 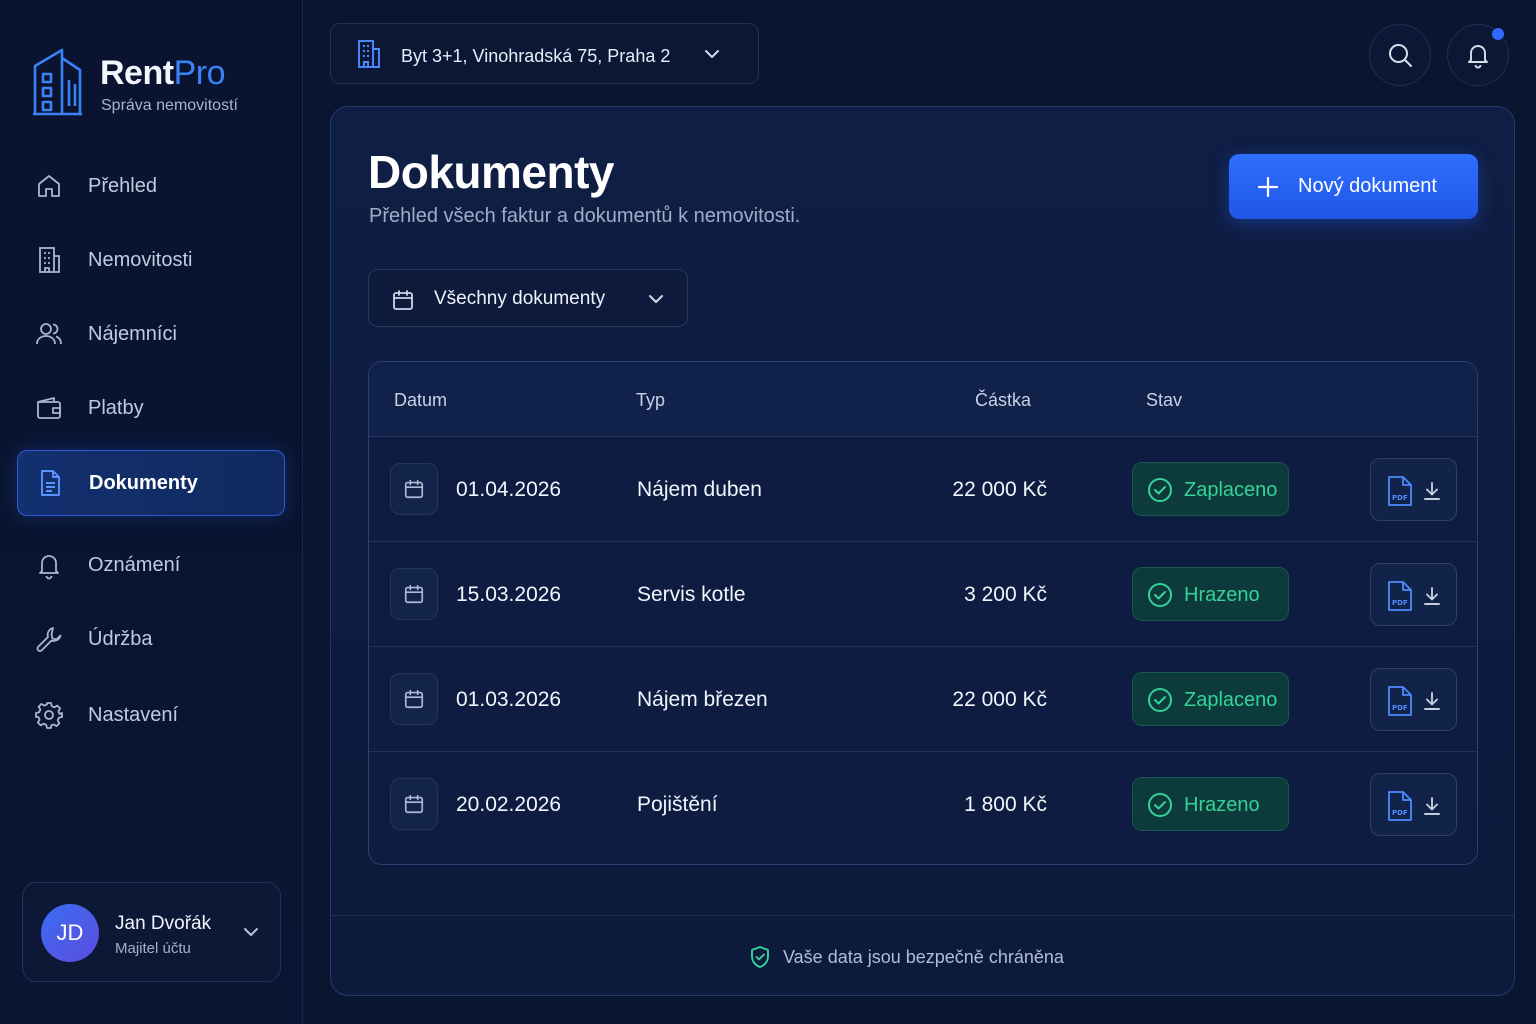 I want to click on search-icon, so click(x=1400, y=55).